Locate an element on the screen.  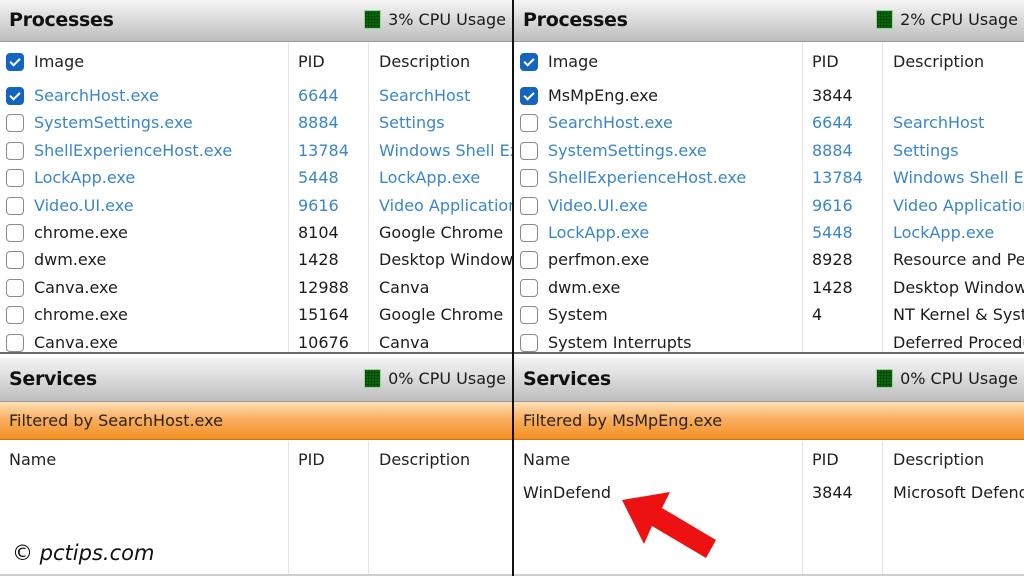
process-description: Settings is located at coordinates (926, 150).